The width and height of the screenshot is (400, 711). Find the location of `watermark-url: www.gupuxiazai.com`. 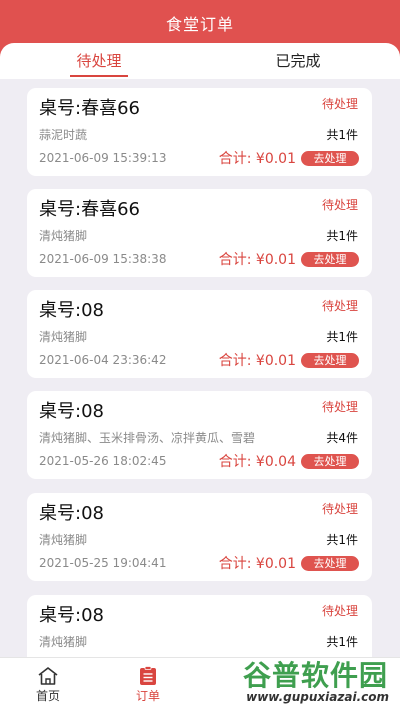

watermark-url: www.gupuxiazai.com is located at coordinates (317, 697).